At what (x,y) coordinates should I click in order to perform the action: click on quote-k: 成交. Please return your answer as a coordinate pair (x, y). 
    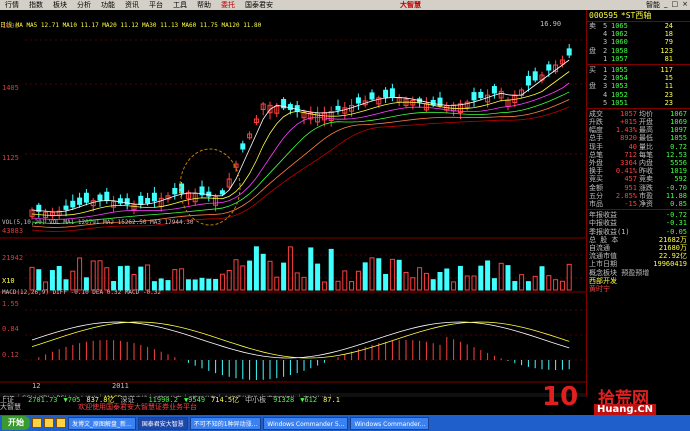
    Looking at the image, I should click on (596, 113).